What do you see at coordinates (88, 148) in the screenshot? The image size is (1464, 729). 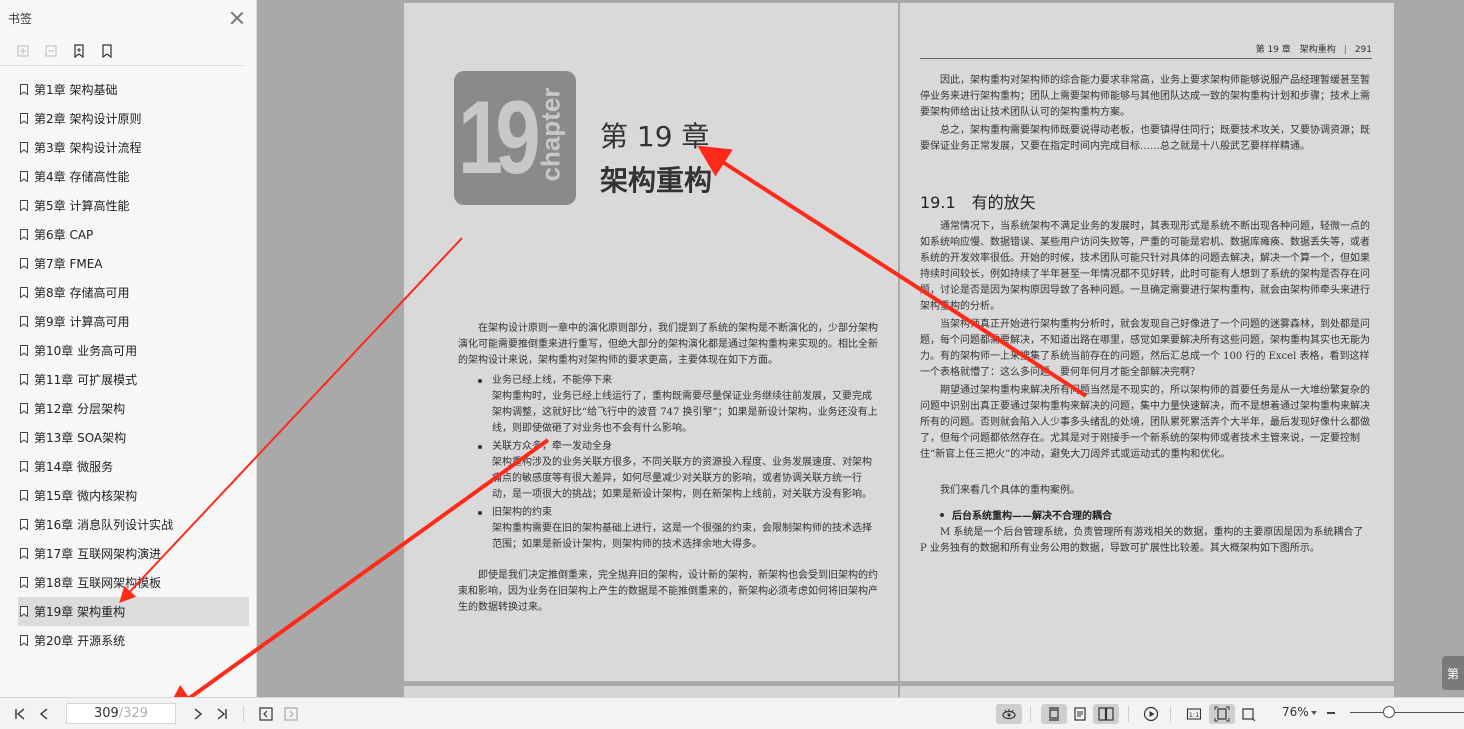 I see `bookmark-label: 第3章 架构设计流程` at bounding box center [88, 148].